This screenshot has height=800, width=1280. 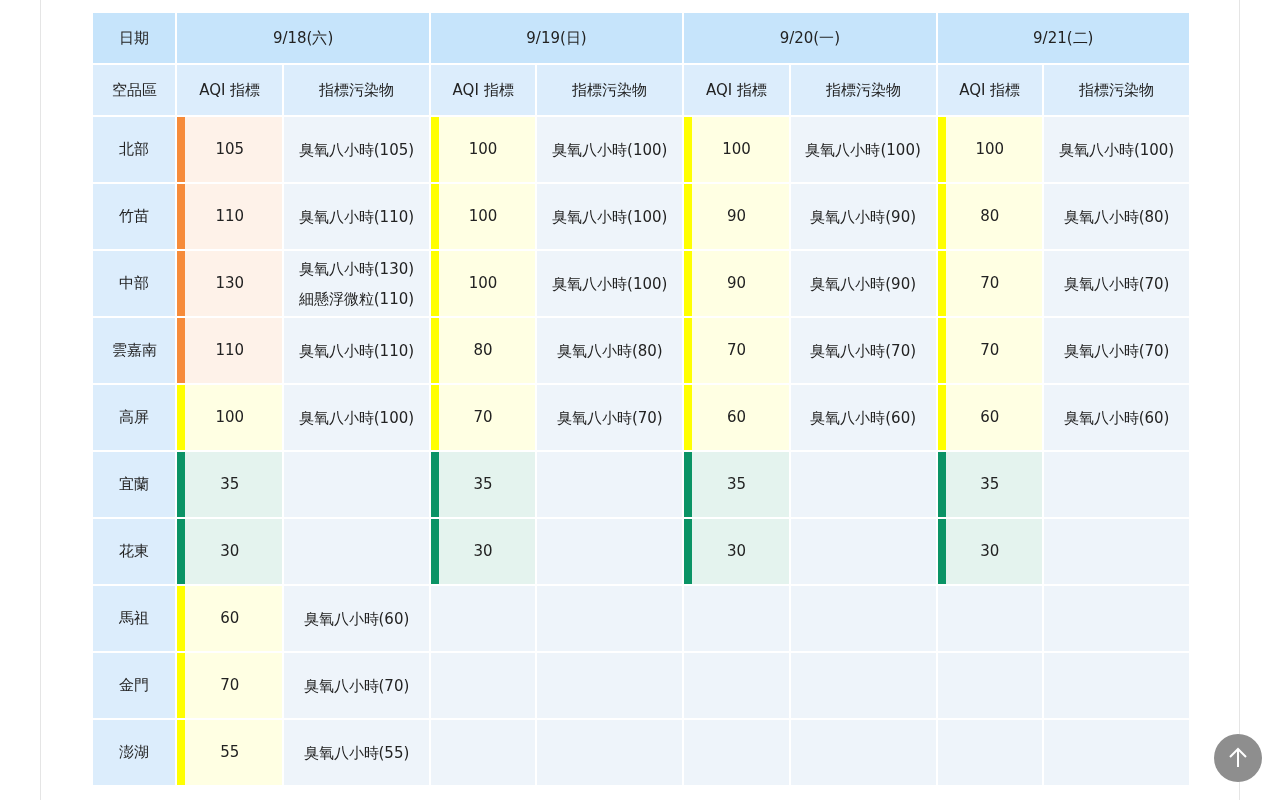 What do you see at coordinates (134, 283) in the screenshot?
I see `region-cell: 中部` at bounding box center [134, 283].